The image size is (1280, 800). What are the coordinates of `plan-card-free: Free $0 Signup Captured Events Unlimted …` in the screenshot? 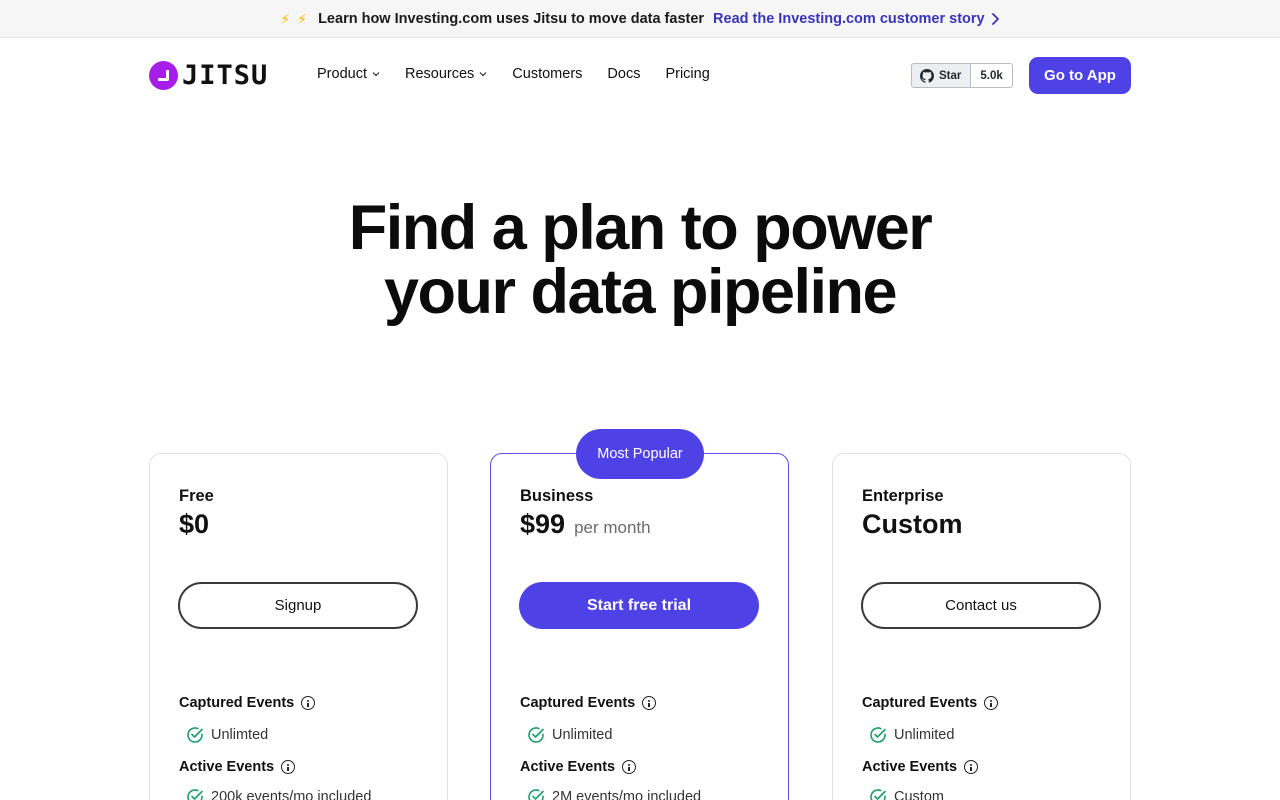 It's located at (298, 626).